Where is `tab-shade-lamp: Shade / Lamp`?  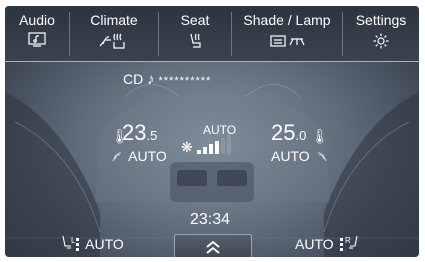 tab-shade-lamp: Shade / Lamp is located at coordinates (287, 34).